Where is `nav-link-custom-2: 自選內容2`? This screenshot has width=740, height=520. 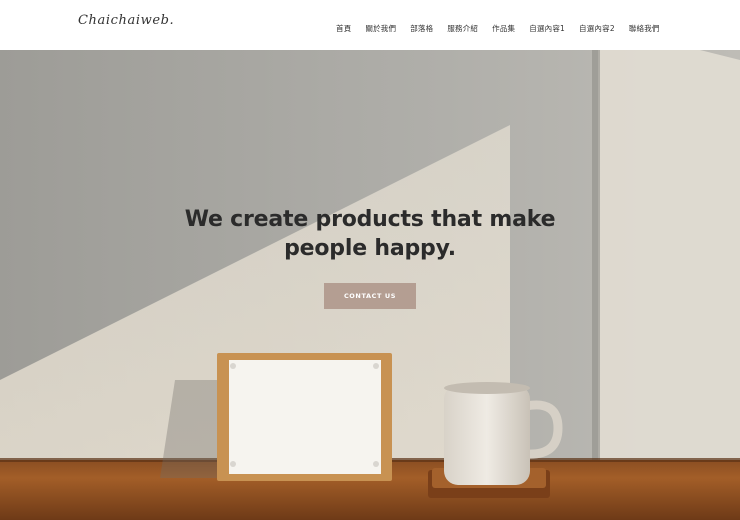
nav-link-custom-2: 自選內容2 is located at coordinates (597, 28).